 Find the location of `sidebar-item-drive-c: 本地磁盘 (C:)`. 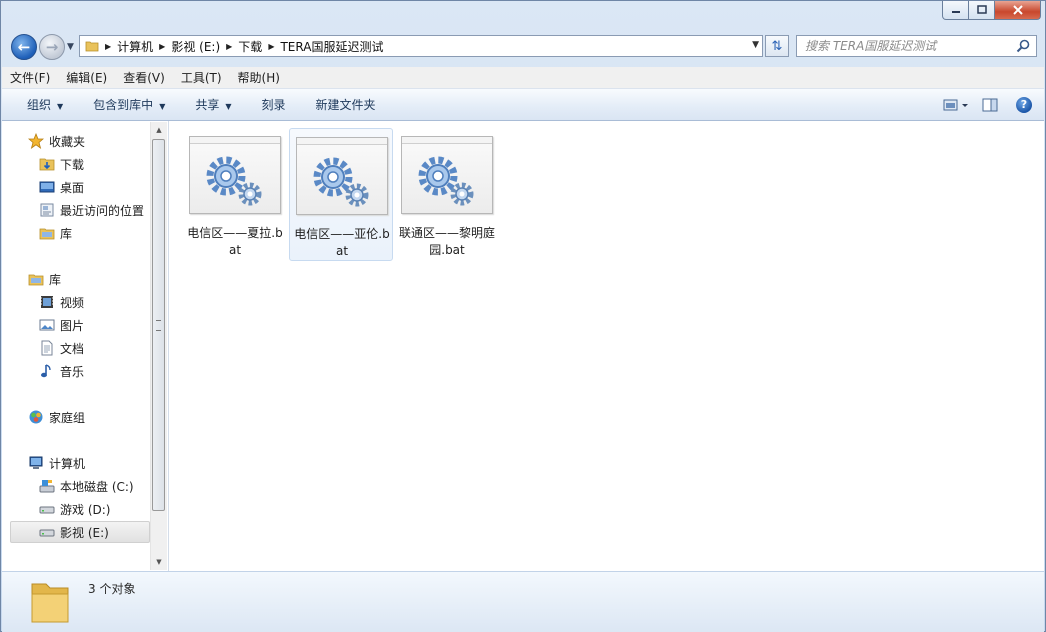

sidebar-item-drive-c: 本地磁盘 (C:) is located at coordinates (86, 486).